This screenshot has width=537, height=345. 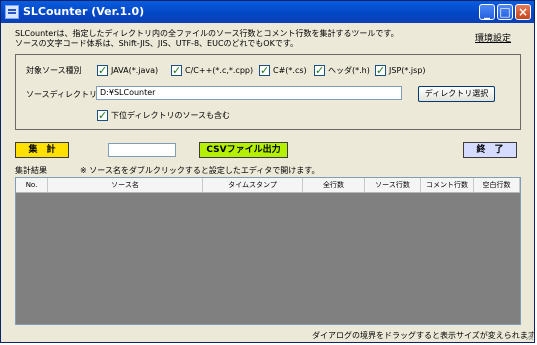 I want to click on csharp-label: C#(*.cs), so click(x=290, y=70).